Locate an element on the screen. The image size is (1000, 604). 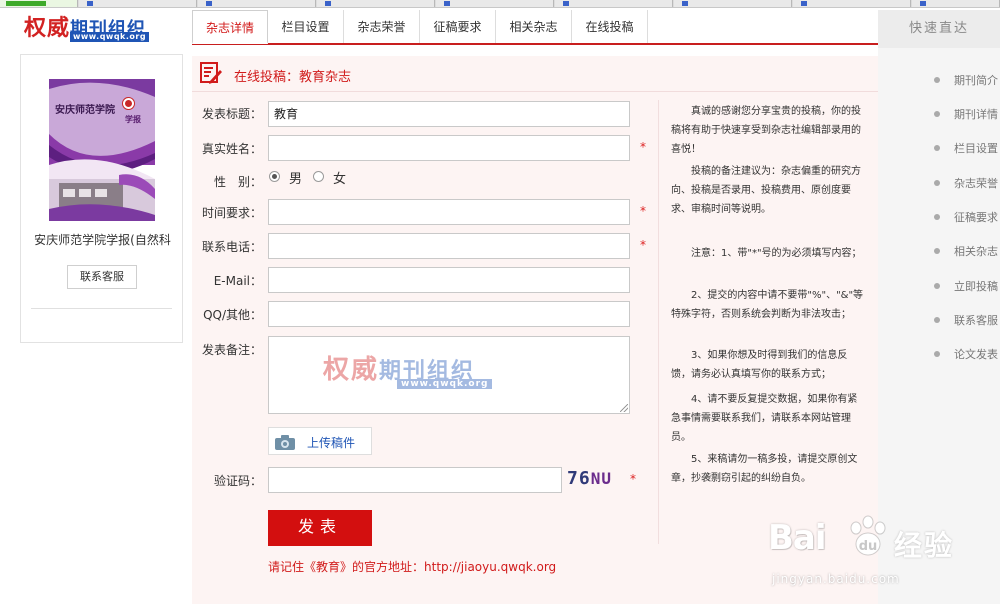
panel-header: 在线投稿：教育杂志 is located at coordinates (535, 74).